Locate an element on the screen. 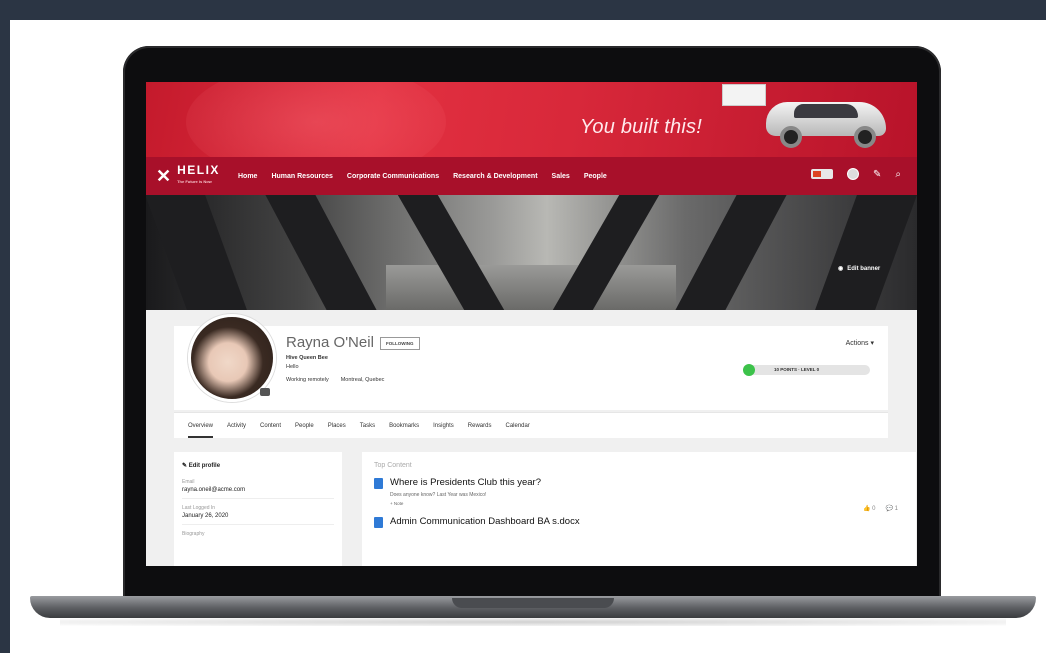 This screenshot has height=653, width=1046. profile-meta: Working remotely Montreal, Quebec is located at coordinates (335, 380).